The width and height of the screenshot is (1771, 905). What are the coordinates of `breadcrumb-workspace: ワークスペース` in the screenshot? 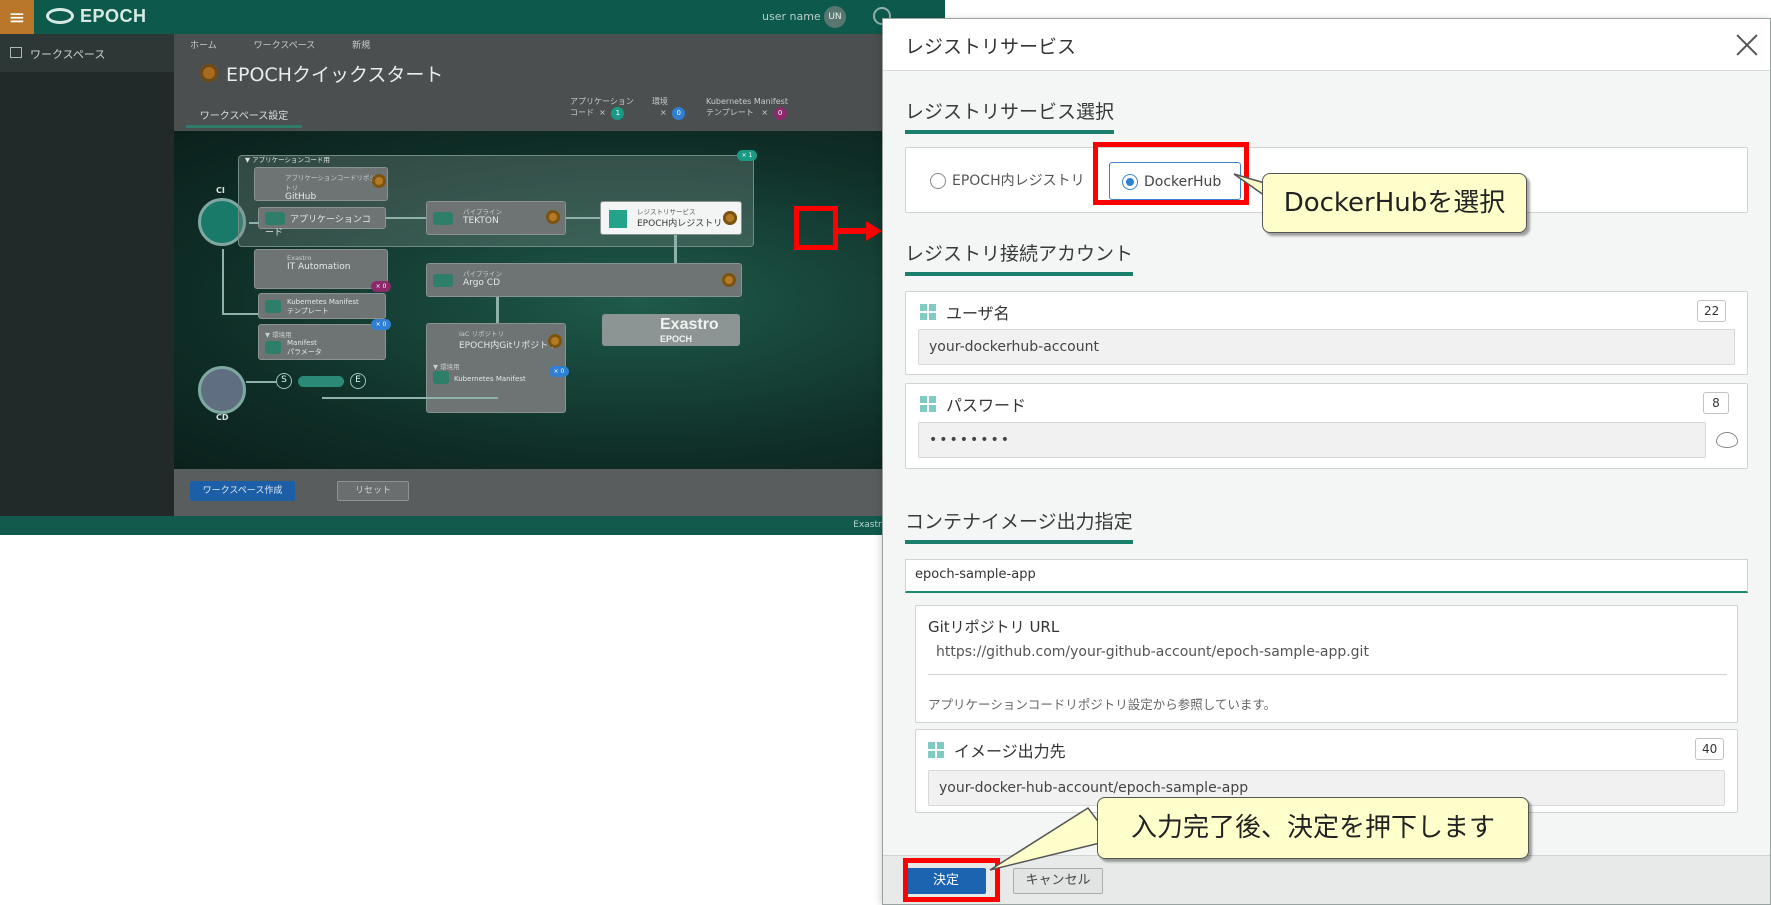 It's located at (285, 46).